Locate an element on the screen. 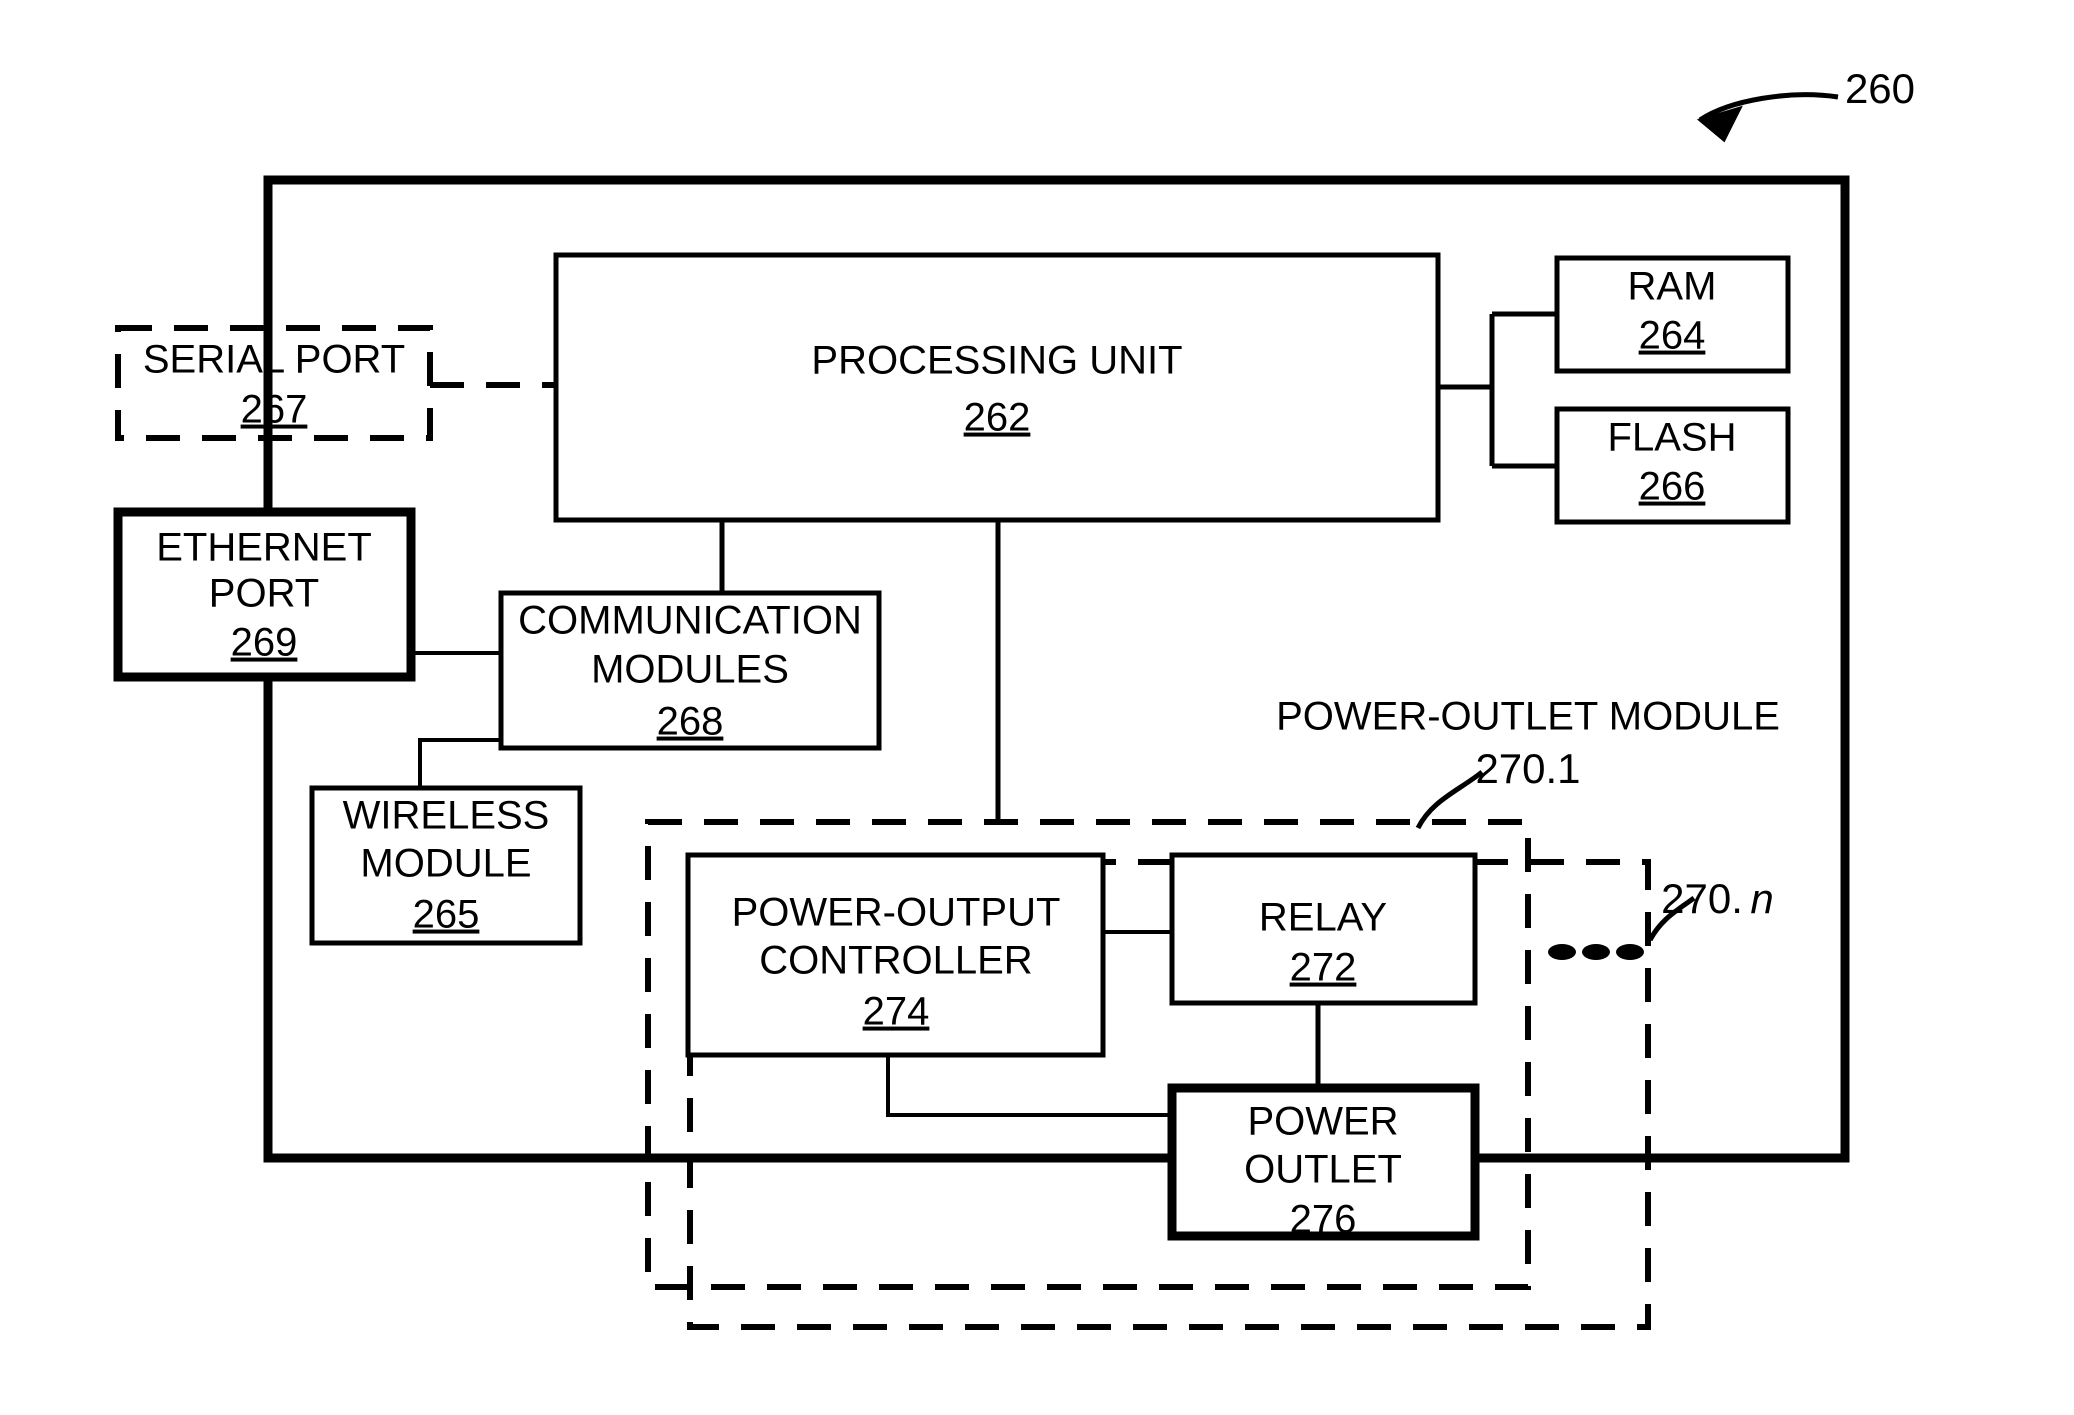  communication-modules-number: 268 is located at coordinates (690, 722).